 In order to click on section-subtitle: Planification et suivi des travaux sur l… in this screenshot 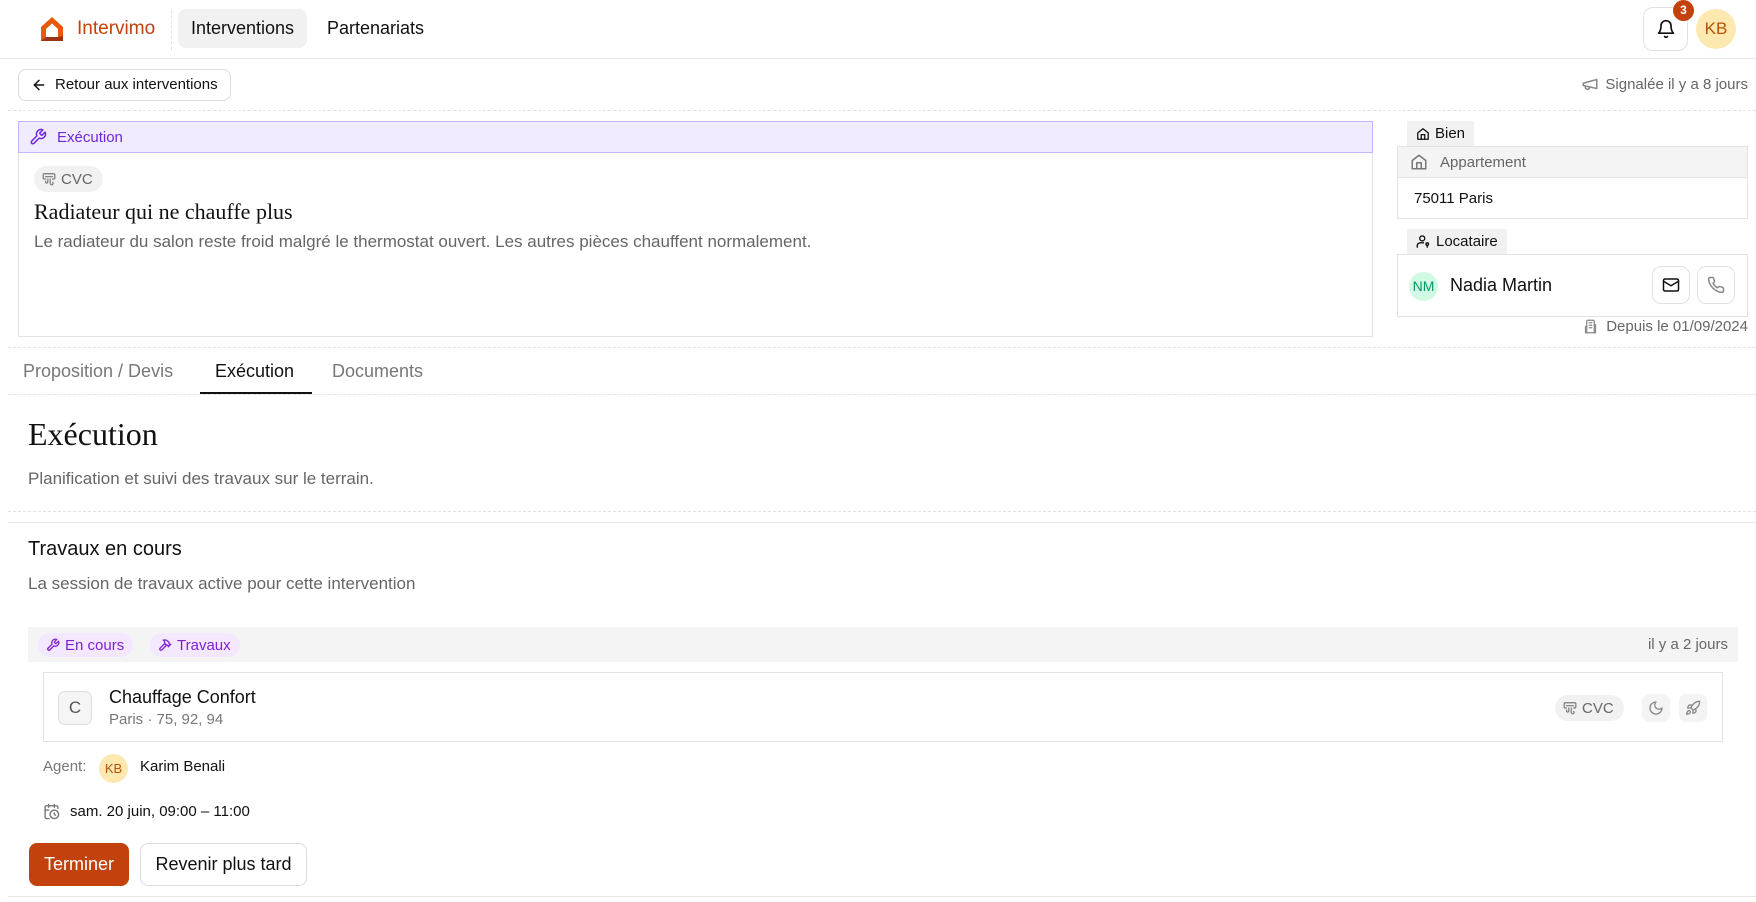, I will do `click(201, 478)`.